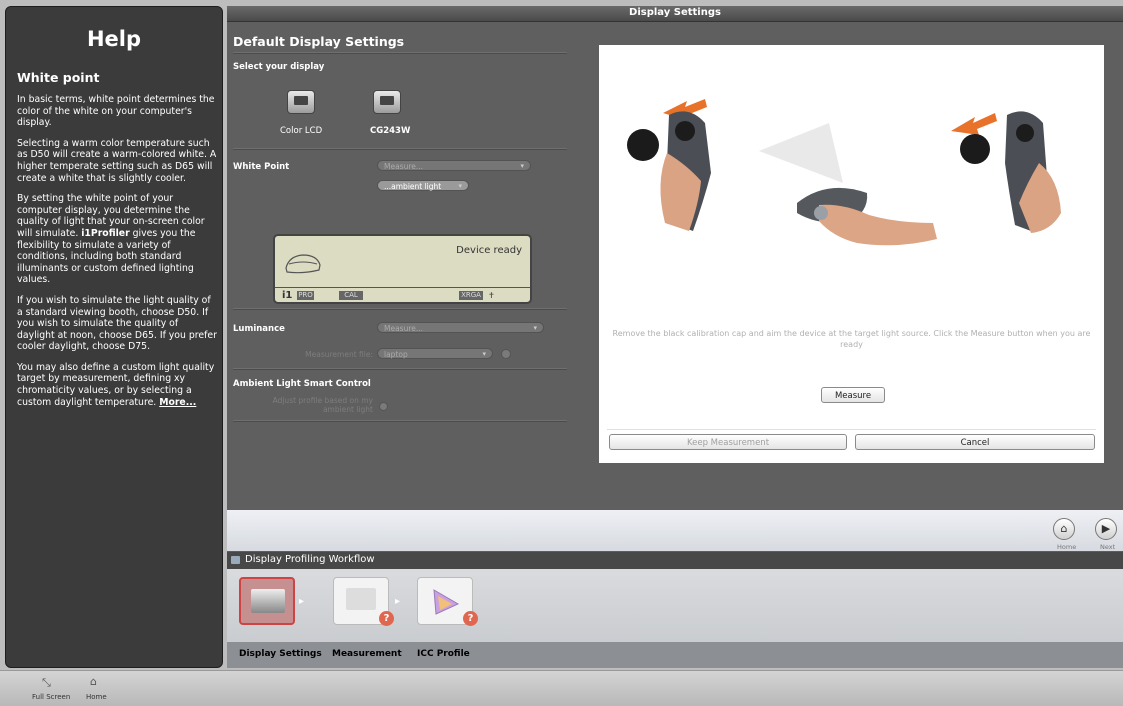 Image resolution: width=1123 pixels, height=706 pixels. I want to click on device-icon, so click(303, 264).